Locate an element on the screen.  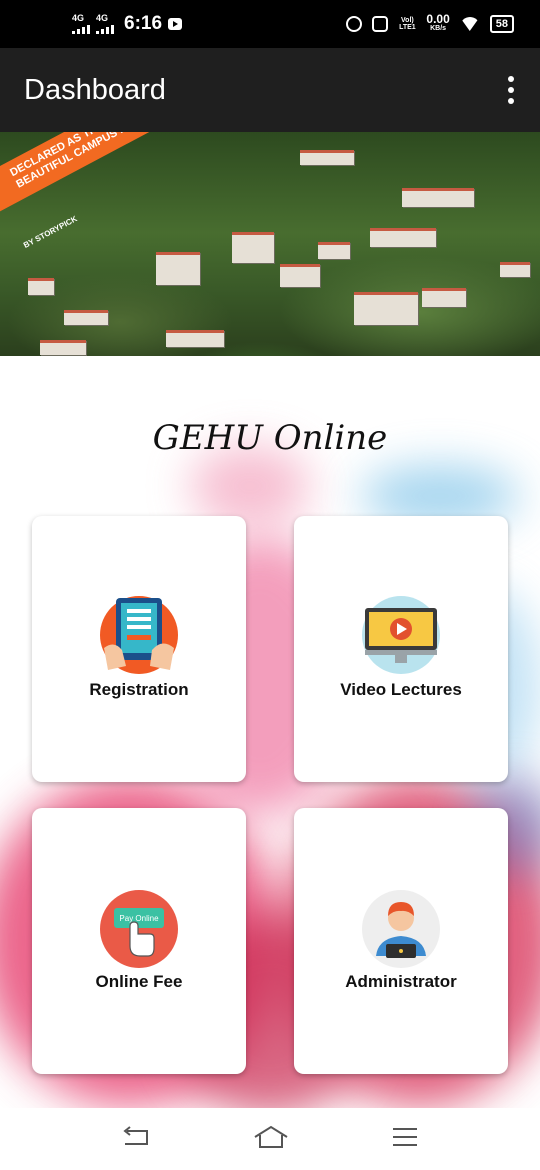
registration-card: Registration is located at coordinates (139, 649).